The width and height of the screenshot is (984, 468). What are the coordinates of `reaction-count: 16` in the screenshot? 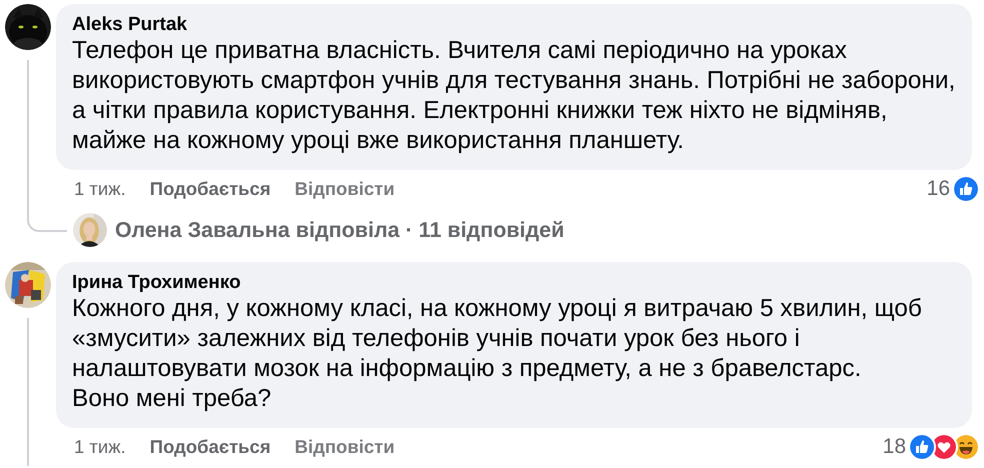 It's located at (938, 189).